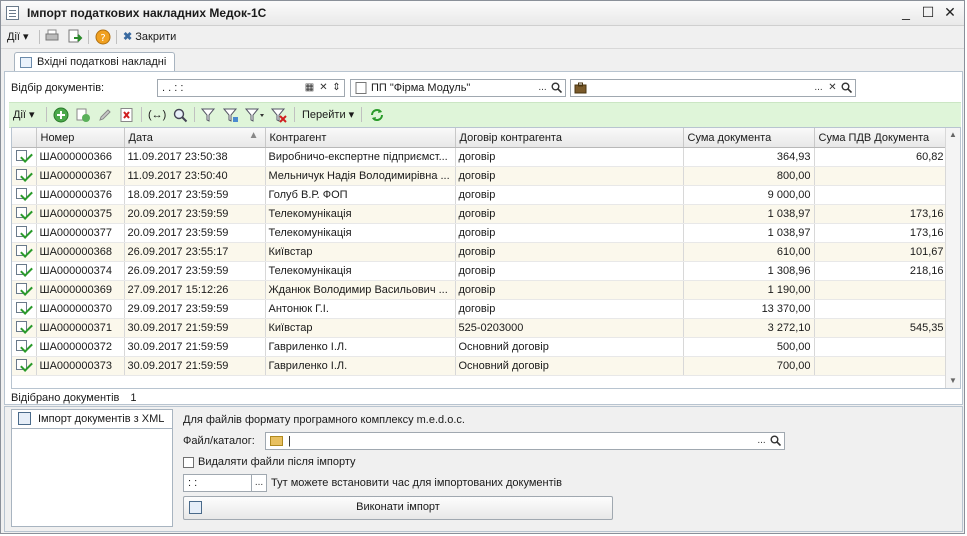 This screenshot has height=536, width=967. What do you see at coordinates (195, 328) in the screenshot?
I see `cell-date: 30.09.2017 21:59:59` at bounding box center [195, 328].